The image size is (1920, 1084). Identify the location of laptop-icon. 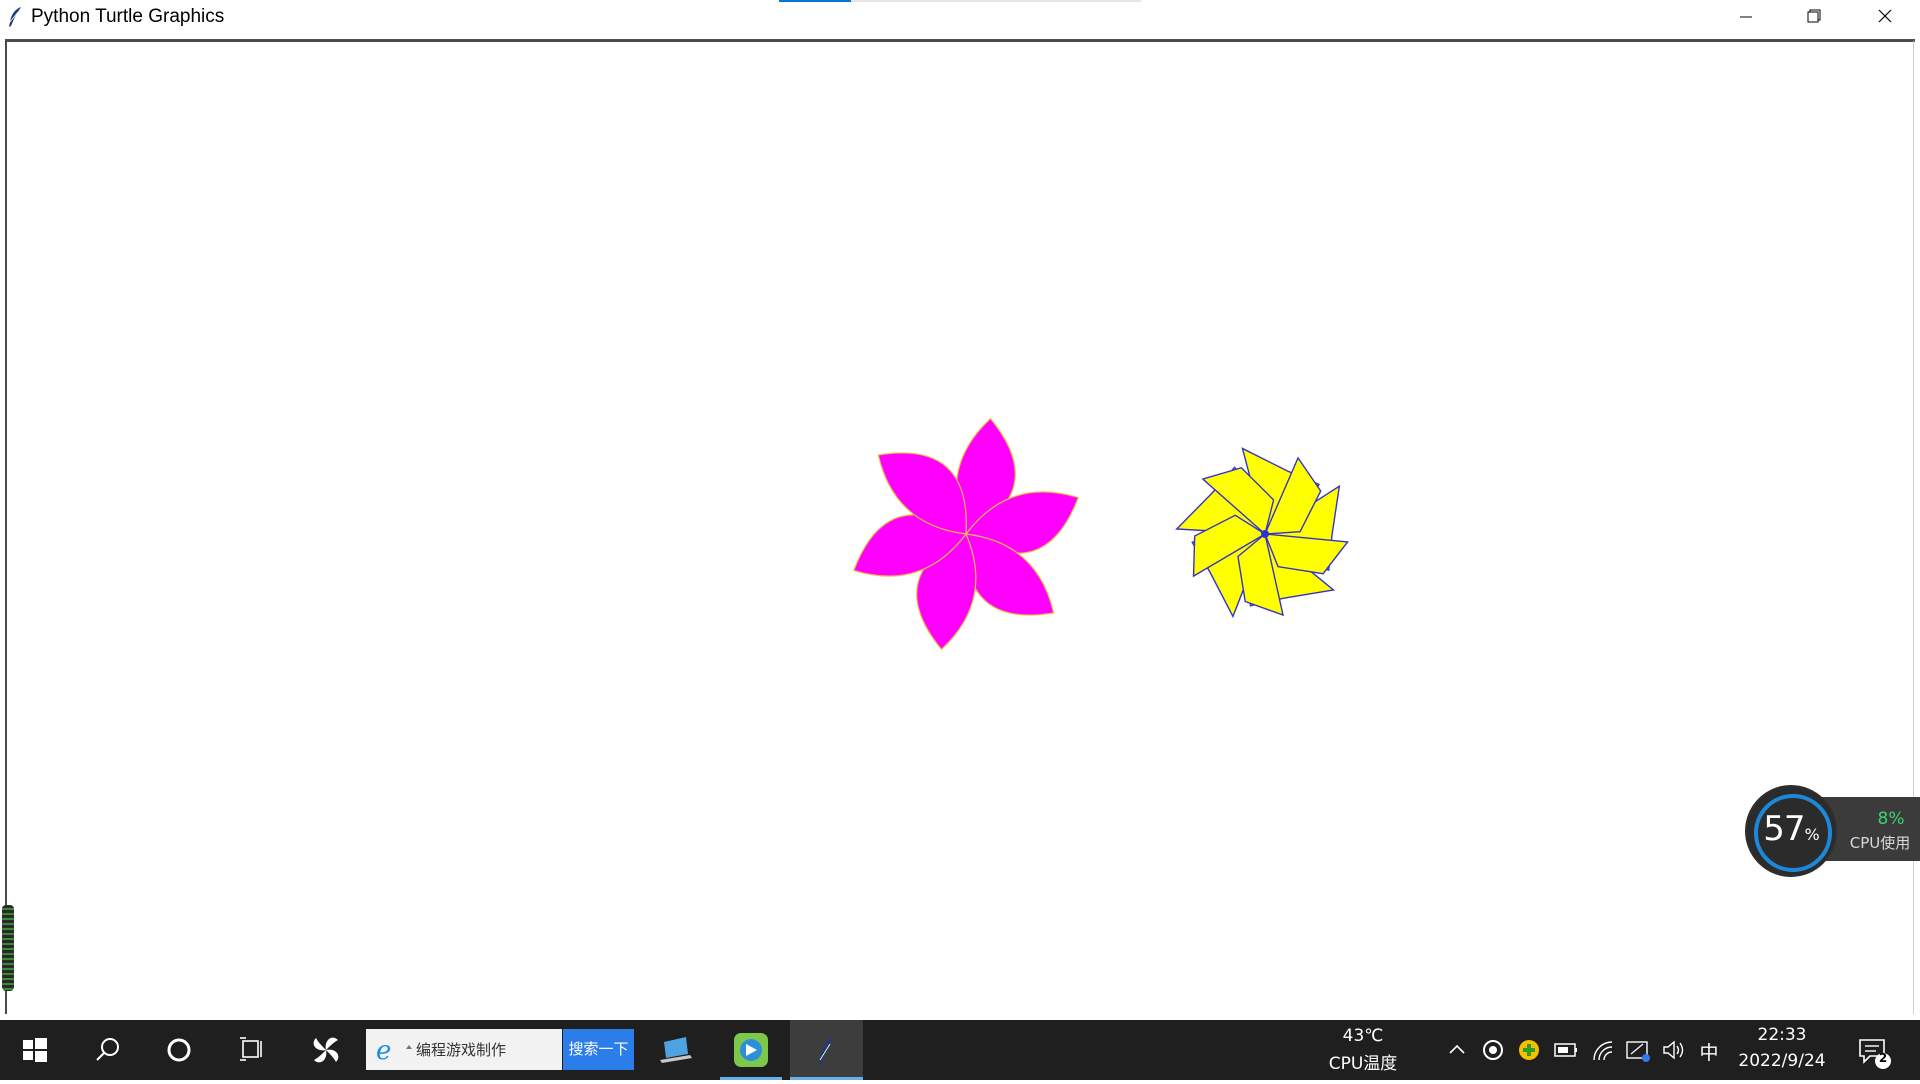
(676, 1050).